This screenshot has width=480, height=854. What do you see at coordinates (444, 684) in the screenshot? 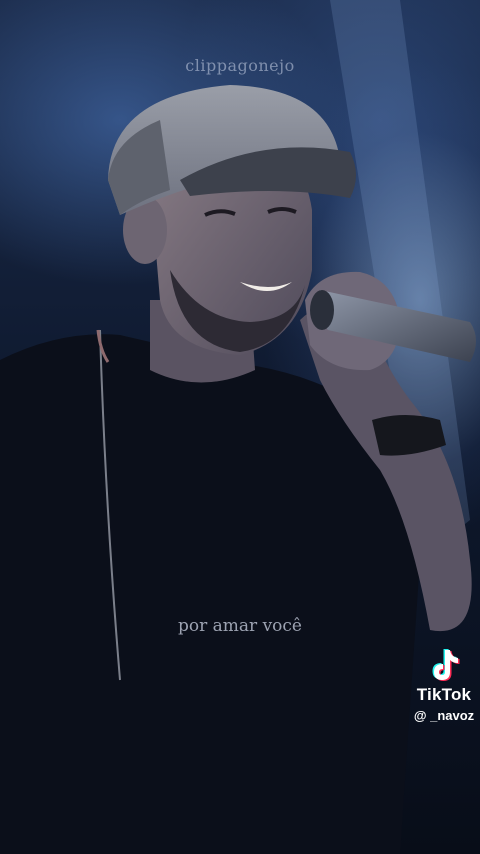
I see `tiktok-watermark: TikTok @ _navoz` at bounding box center [444, 684].